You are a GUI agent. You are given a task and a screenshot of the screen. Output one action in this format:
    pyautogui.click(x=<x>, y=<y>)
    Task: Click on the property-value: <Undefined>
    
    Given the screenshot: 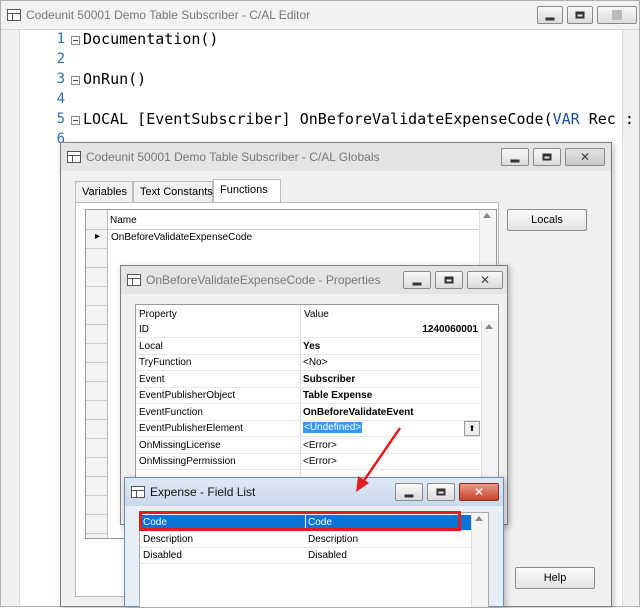 What is the action you would take?
    pyautogui.click(x=332, y=427)
    